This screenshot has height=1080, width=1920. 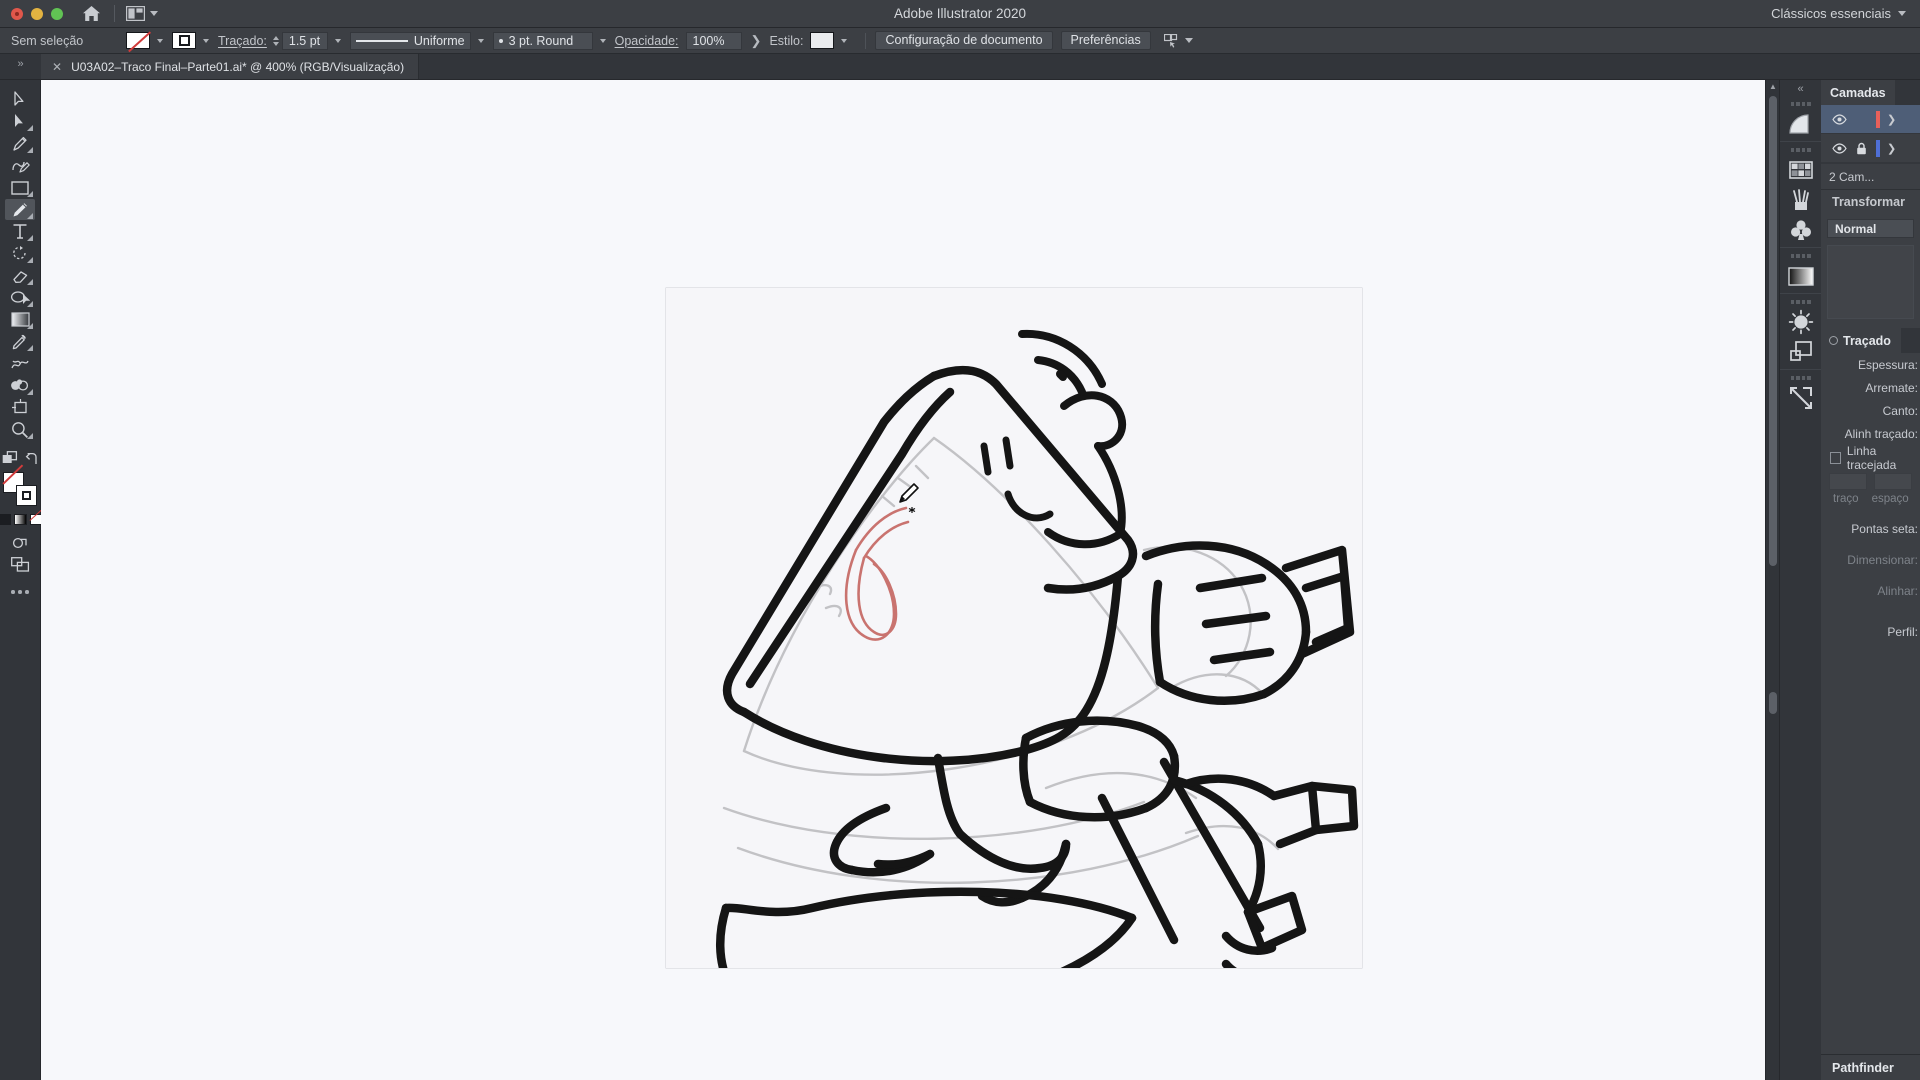 I want to click on color-swatch-icon, so click(x=5, y=519).